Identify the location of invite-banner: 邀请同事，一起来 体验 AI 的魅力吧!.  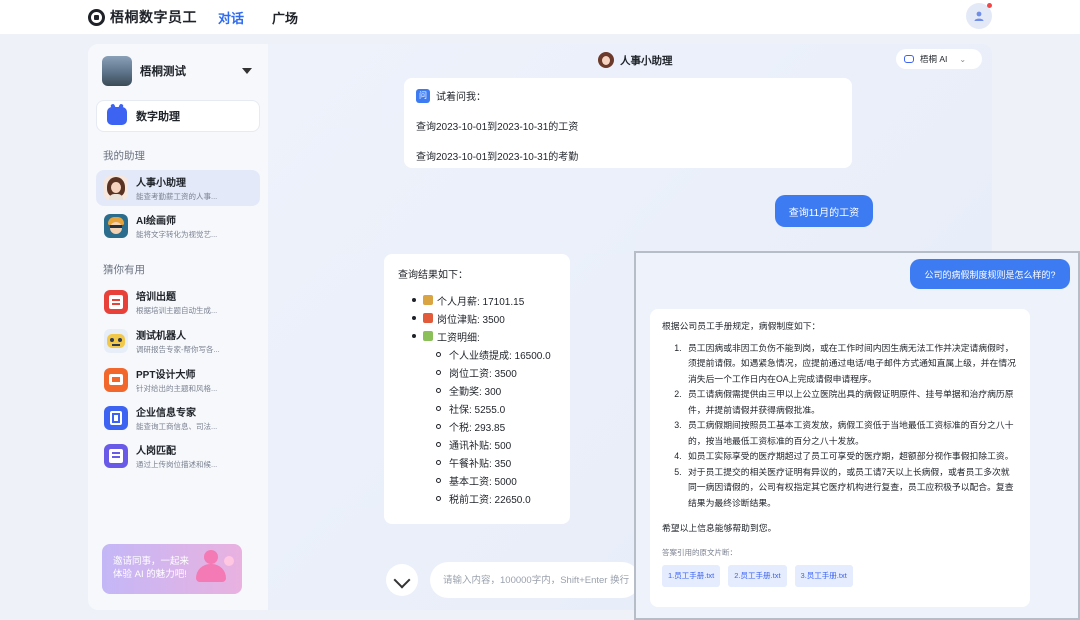
(172, 569).